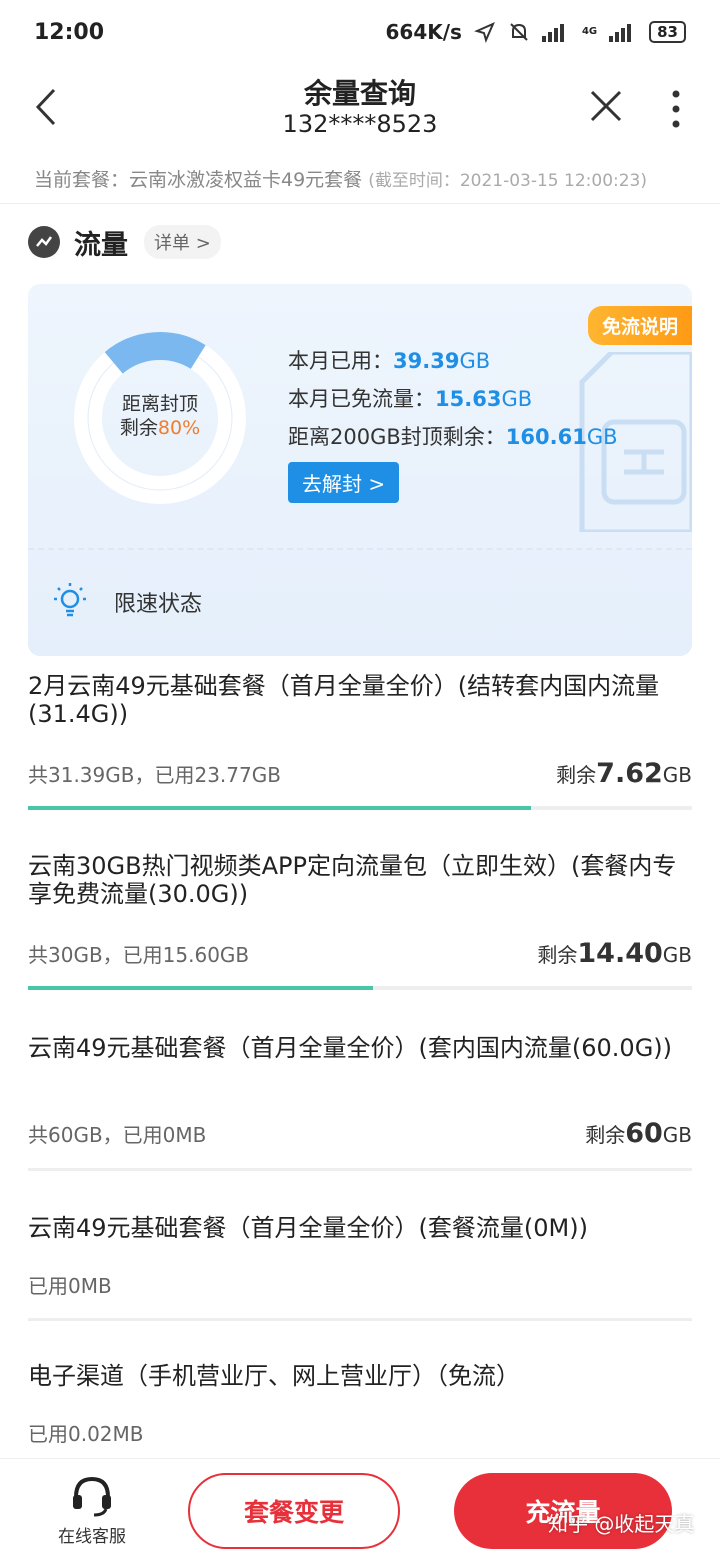 The height and width of the screenshot is (1560, 720). I want to click on item-remaining-value: 7.62, so click(629, 773).